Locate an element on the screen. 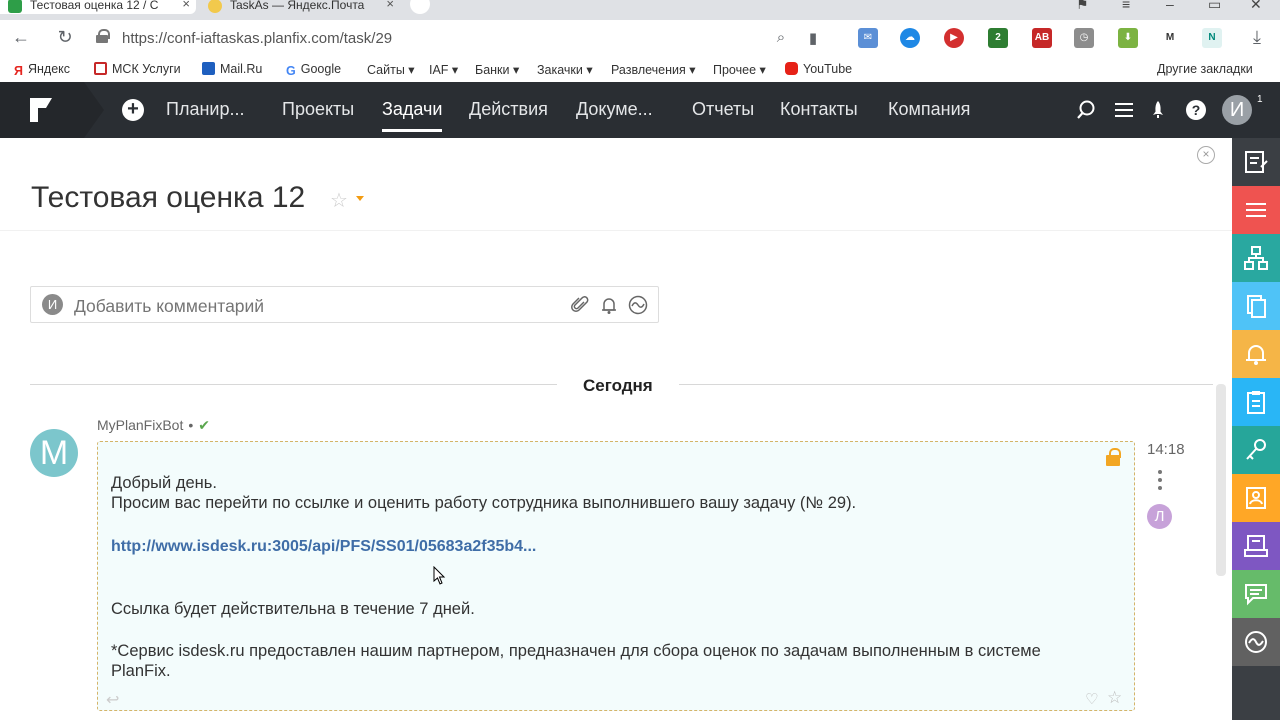 This screenshot has width=1280, height=720. scrollbar is located at coordinates (1221, 480).